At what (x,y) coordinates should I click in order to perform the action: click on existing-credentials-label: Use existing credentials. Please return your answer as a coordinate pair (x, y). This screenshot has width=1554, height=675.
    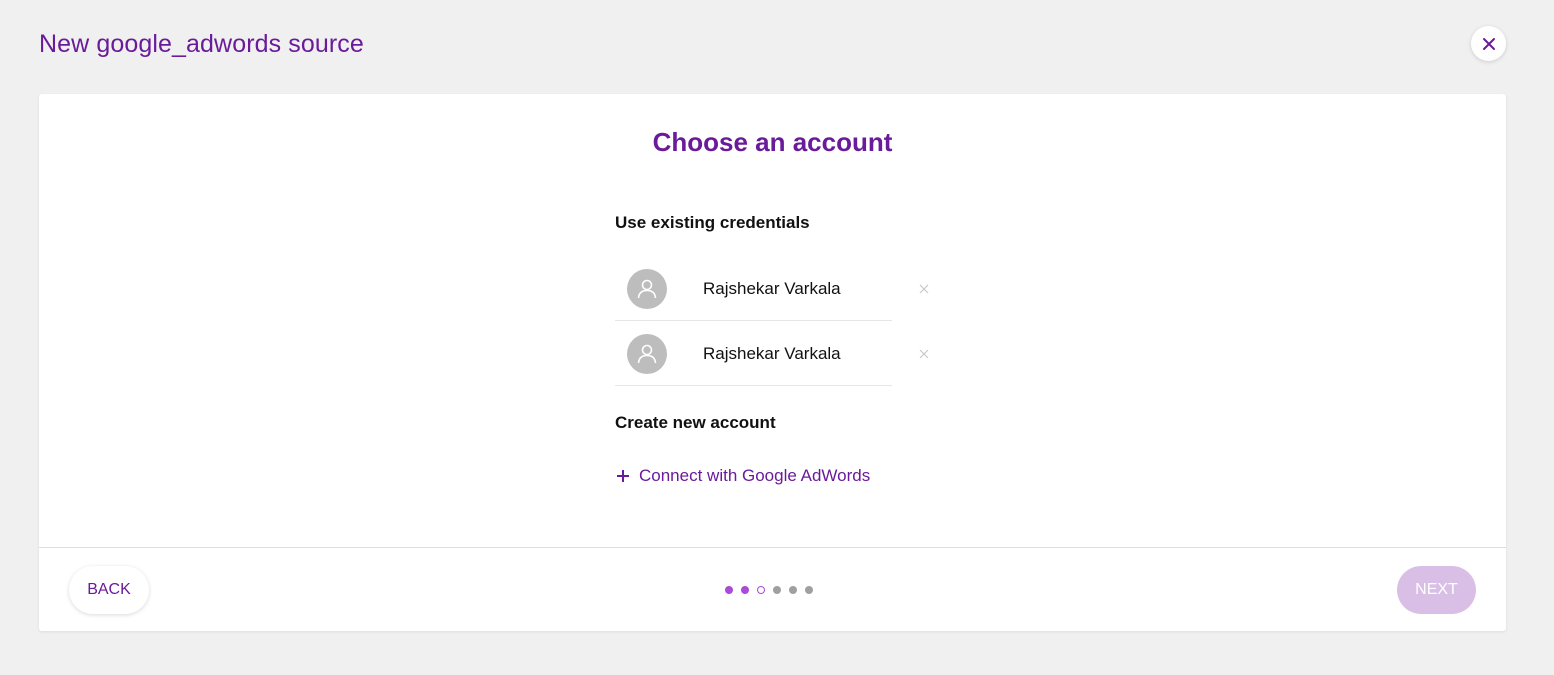
    Looking at the image, I should click on (712, 222).